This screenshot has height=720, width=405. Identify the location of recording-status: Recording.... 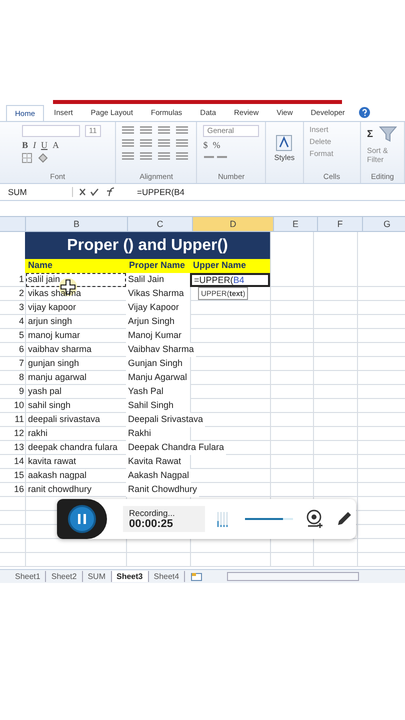
(152, 513).